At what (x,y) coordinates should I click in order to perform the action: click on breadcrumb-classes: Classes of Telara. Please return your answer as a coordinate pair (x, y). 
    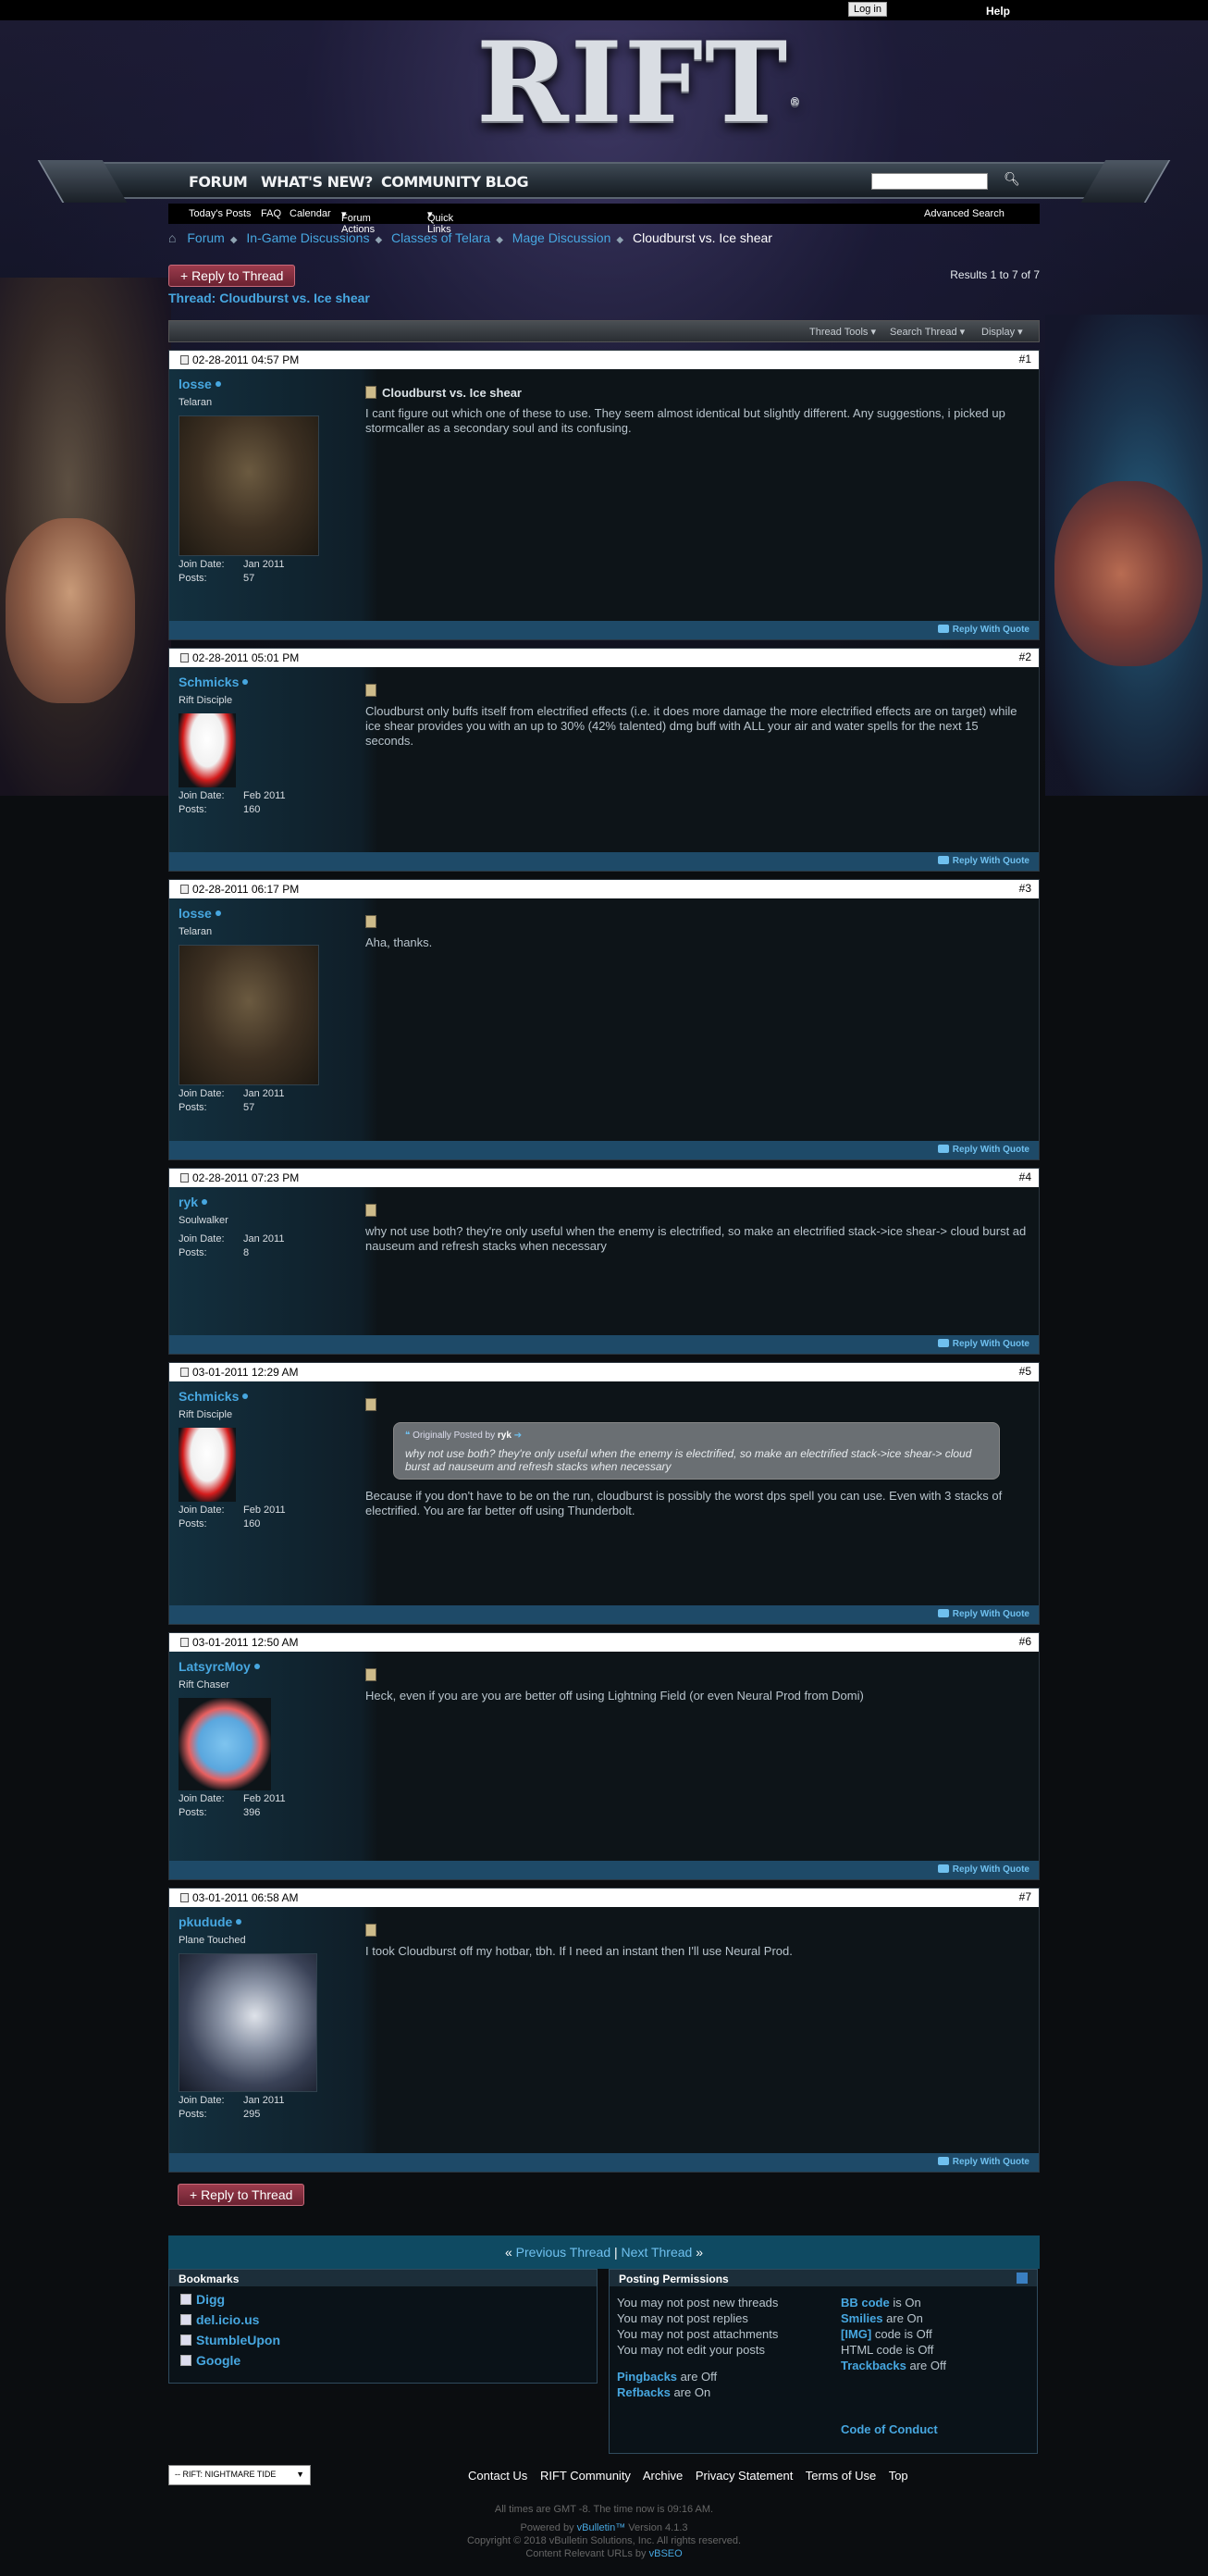
    Looking at the image, I should click on (440, 238).